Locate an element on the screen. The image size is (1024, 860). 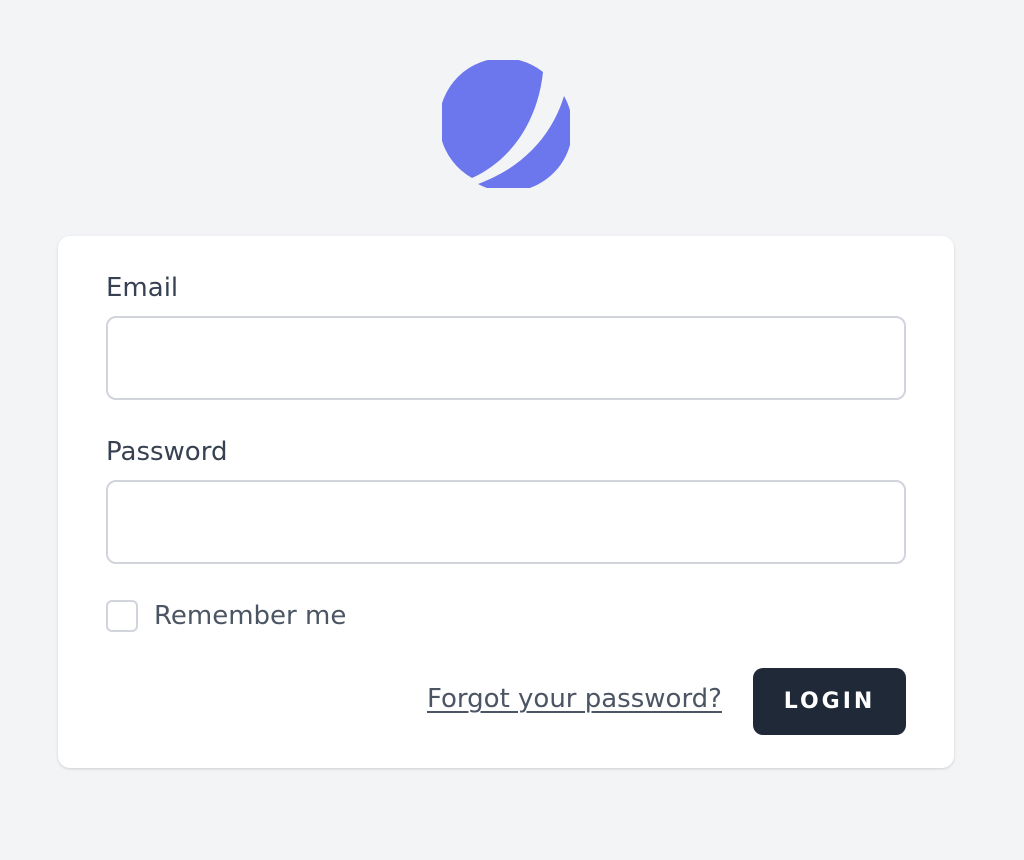
login-button: LOGIN is located at coordinates (829, 701).